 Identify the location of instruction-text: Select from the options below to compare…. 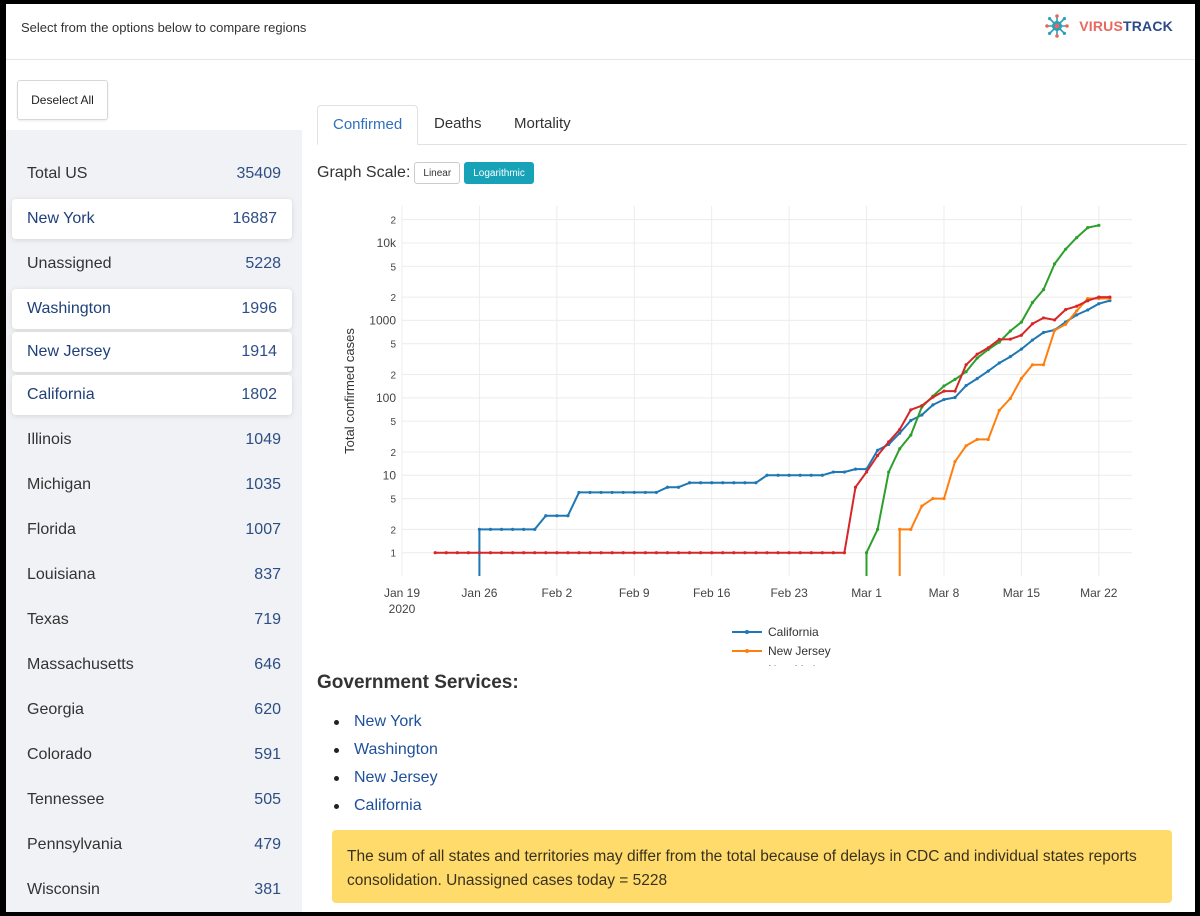
(164, 27).